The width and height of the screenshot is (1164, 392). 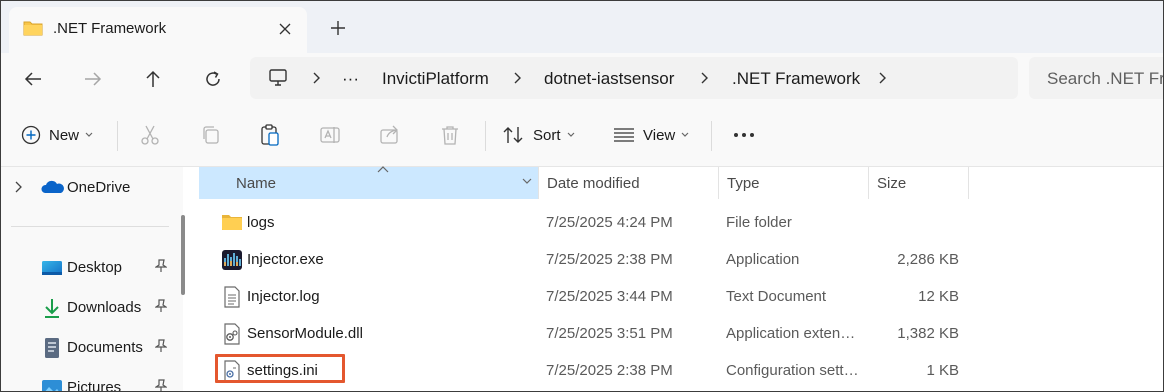 What do you see at coordinates (350, 79) in the screenshot?
I see `breadcrumb-more-button: ···` at bounding box center [350, 79].